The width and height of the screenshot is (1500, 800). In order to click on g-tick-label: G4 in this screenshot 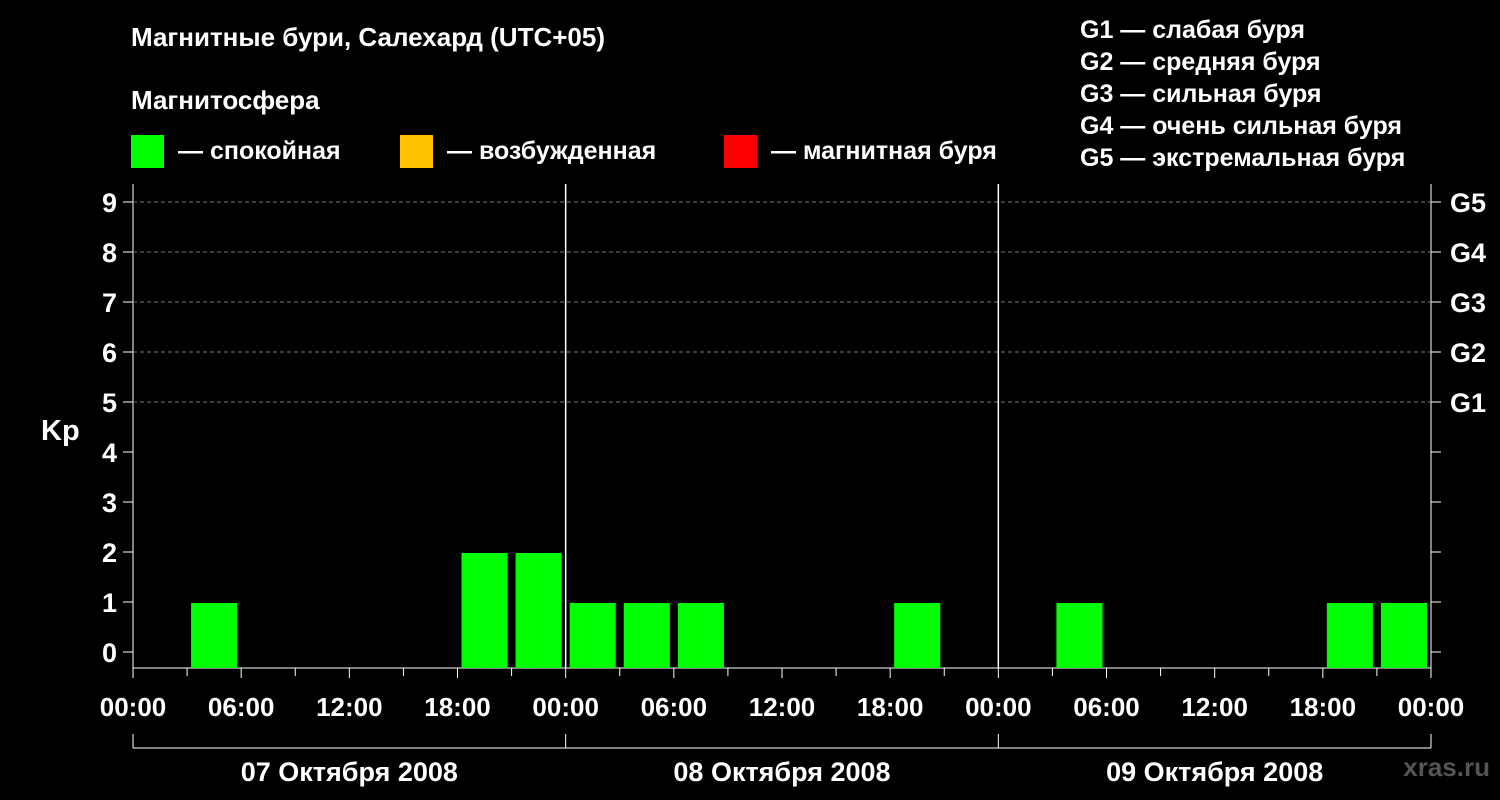, I will do `click(1468, 253)`.